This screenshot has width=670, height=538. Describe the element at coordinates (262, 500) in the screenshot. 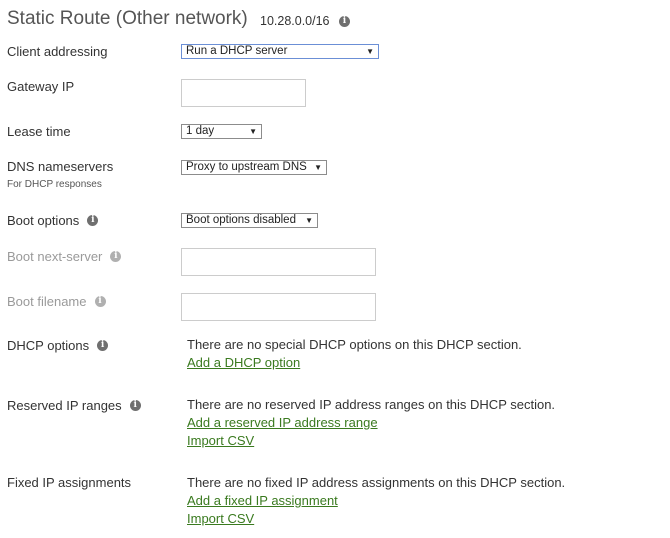

I see `add-fixed-ip-assignment-link: Add a fixed IP assignment` at that location.